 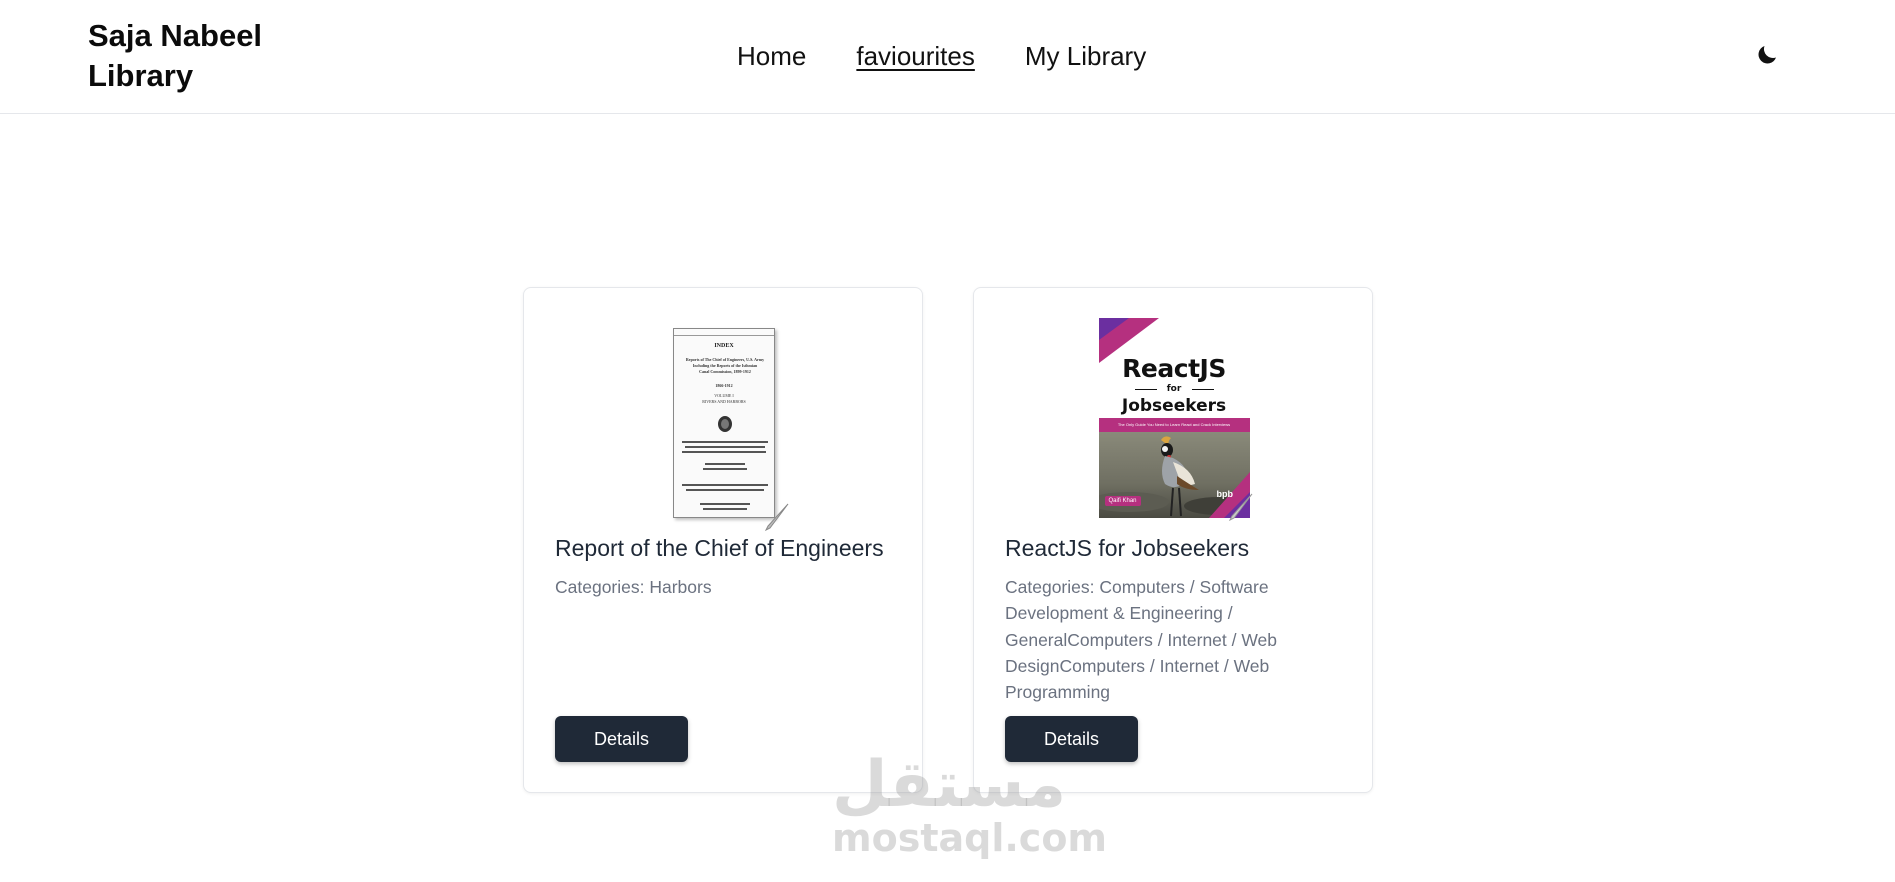 What do you see at coordinates (198, 56) in the screenshot?
I see `site-brand: Saja Nabeel Library` at bounding box center [198, 56].